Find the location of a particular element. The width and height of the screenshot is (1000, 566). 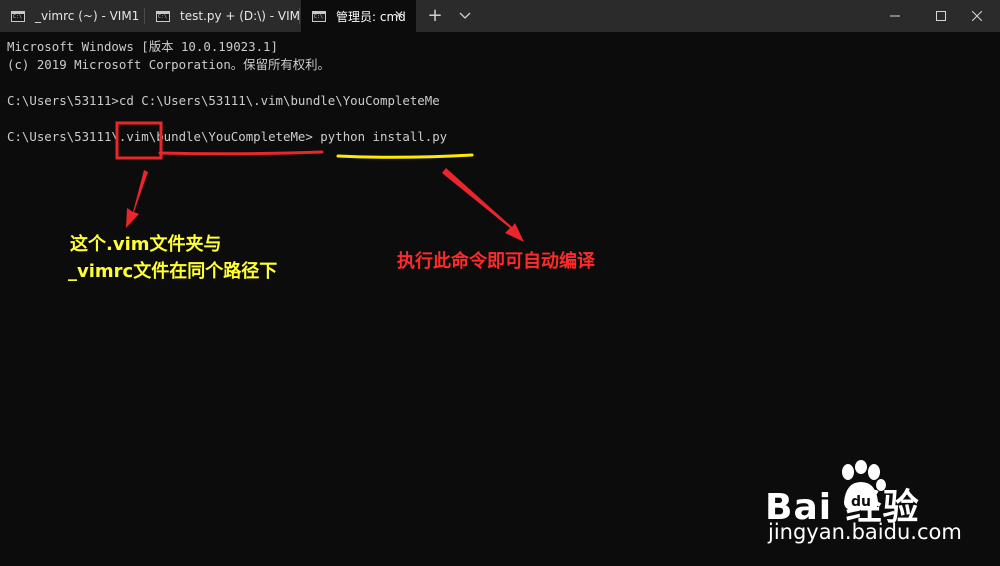

arrow-left is located at coordinates (137, 199).